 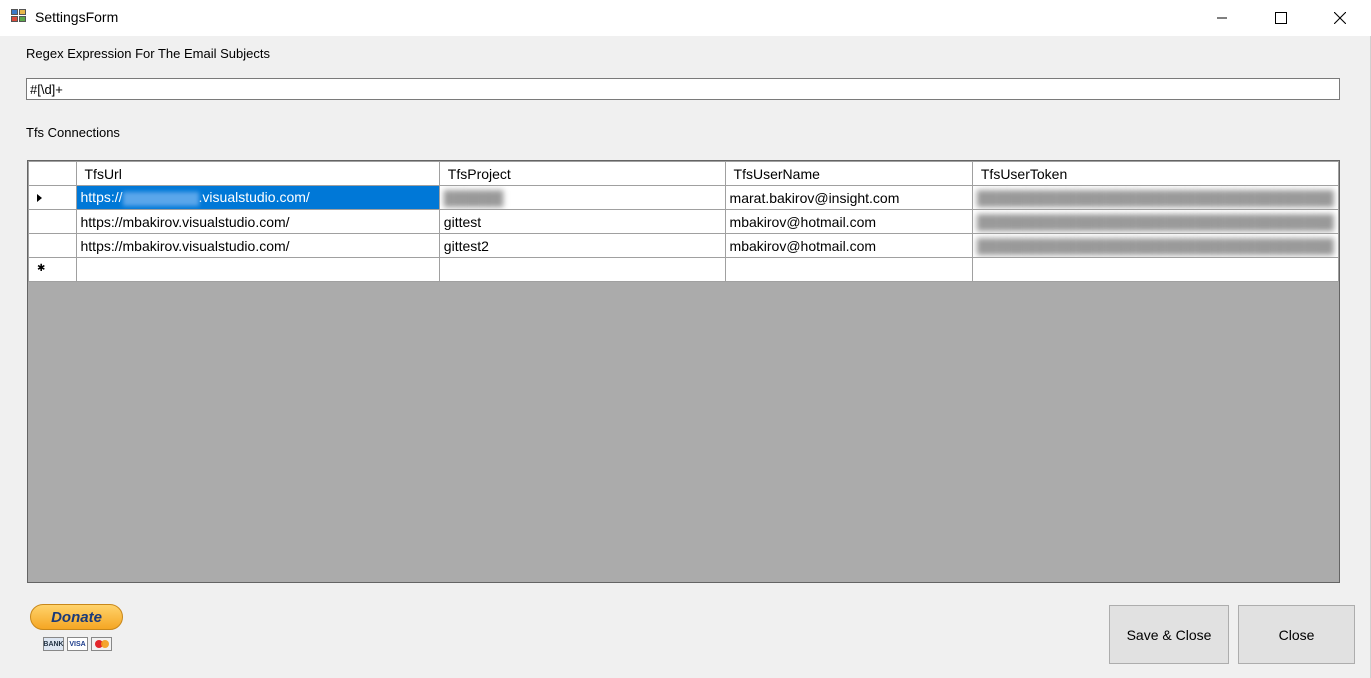 I want to click on column-header-tfsusertoken: TfsUserToken, so click(x=1155, y=173).